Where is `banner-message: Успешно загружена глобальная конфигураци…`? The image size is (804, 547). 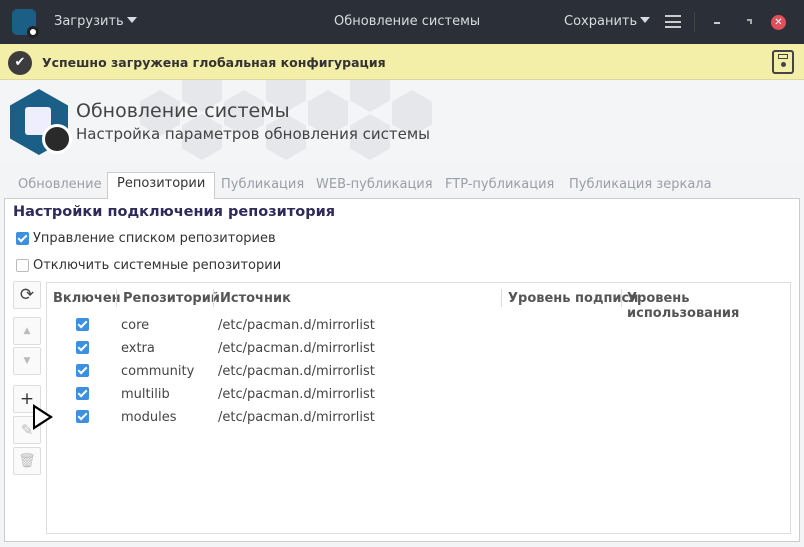 banner-message: Успешно загружена глобальная конфигураци… is located at coordinates (214, 62).